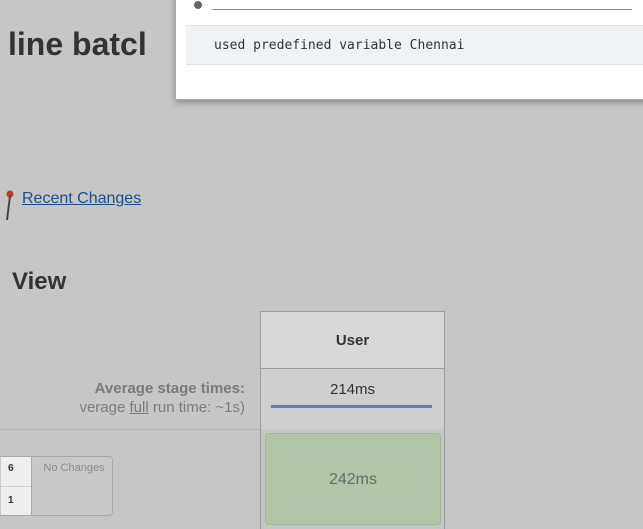  Describe the element at coordinates (104, 407) in the screenshot. I see `average-full-run-prefix: verage` at that location.